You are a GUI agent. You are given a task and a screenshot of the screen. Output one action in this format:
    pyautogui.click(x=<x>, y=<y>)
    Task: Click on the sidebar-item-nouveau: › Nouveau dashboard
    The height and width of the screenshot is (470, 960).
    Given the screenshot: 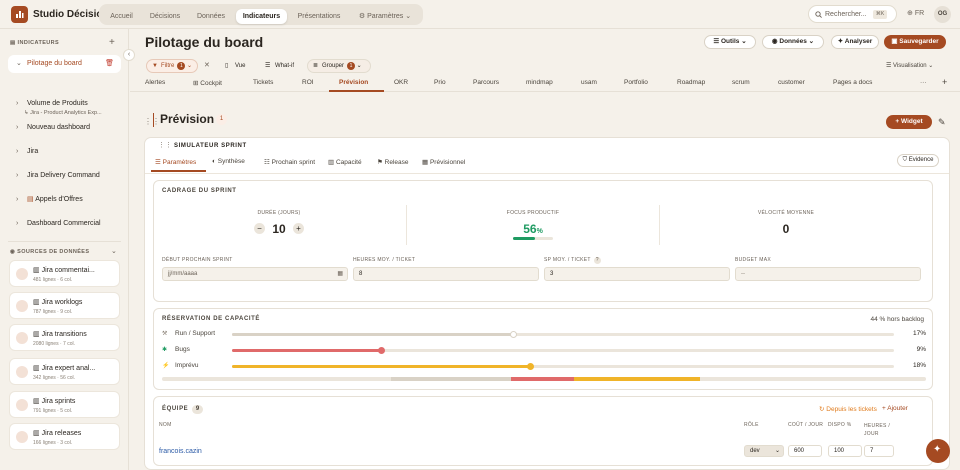 What is the action you would take?
    pyautogui.click(x=64, y=128)
    